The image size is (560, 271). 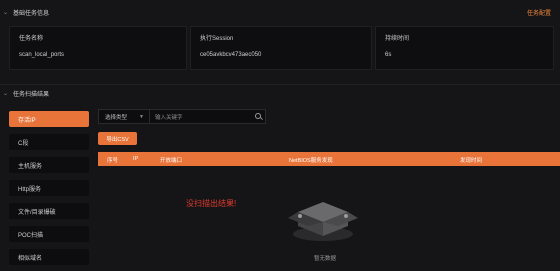 I want to click on sidebar-item-host-service: 主机服务, so click(x=49, y=165).